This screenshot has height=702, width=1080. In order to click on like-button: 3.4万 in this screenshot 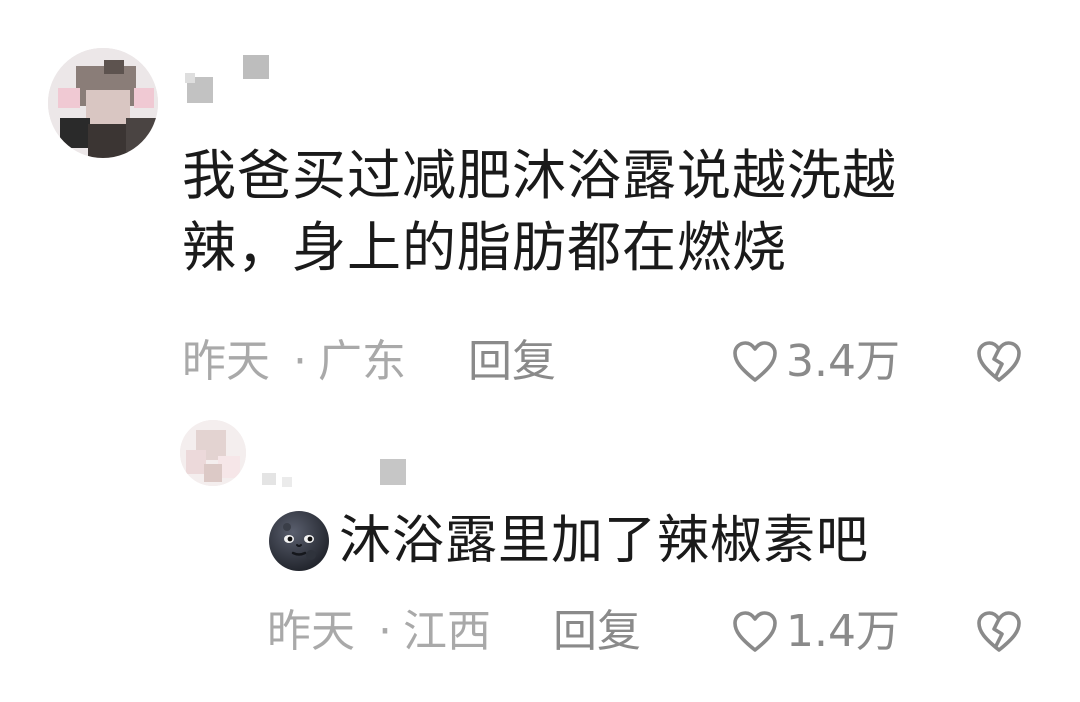, I will do `click(816, 362)`.